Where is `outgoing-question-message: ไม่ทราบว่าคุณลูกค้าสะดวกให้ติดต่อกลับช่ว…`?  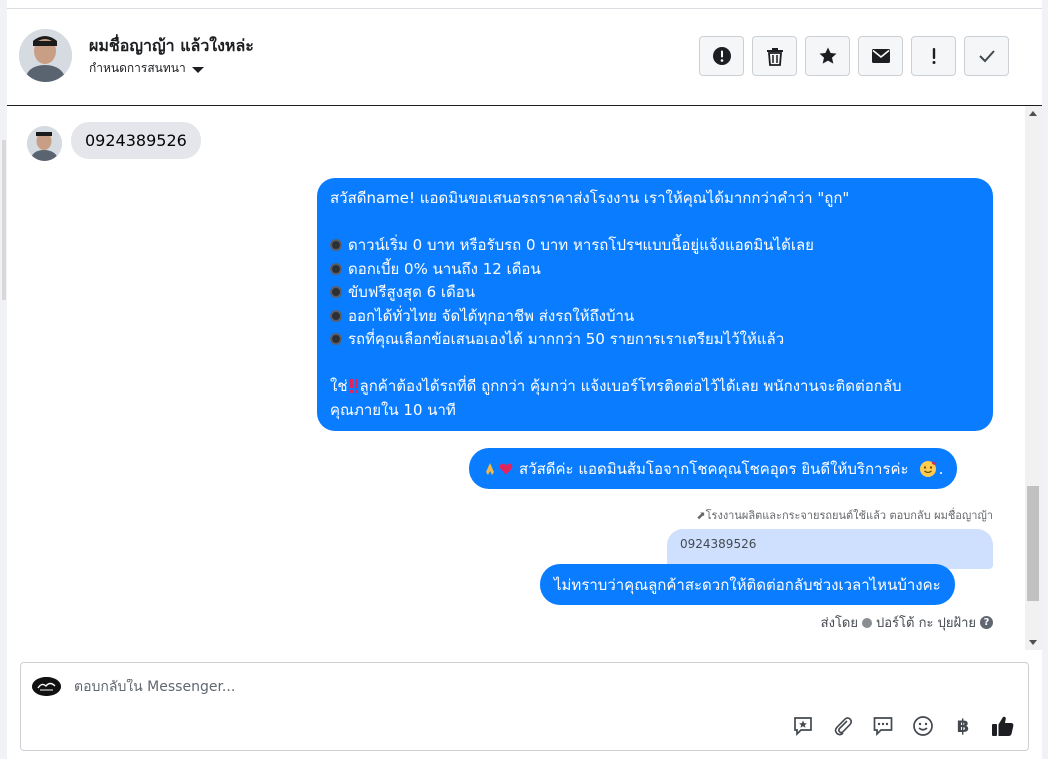 outgoing-question-message: ไม่ทราบว่าคุณลูกค้าสะดวกให้ติดต่อกลับช่ว… is located at coordinates (747, 584).